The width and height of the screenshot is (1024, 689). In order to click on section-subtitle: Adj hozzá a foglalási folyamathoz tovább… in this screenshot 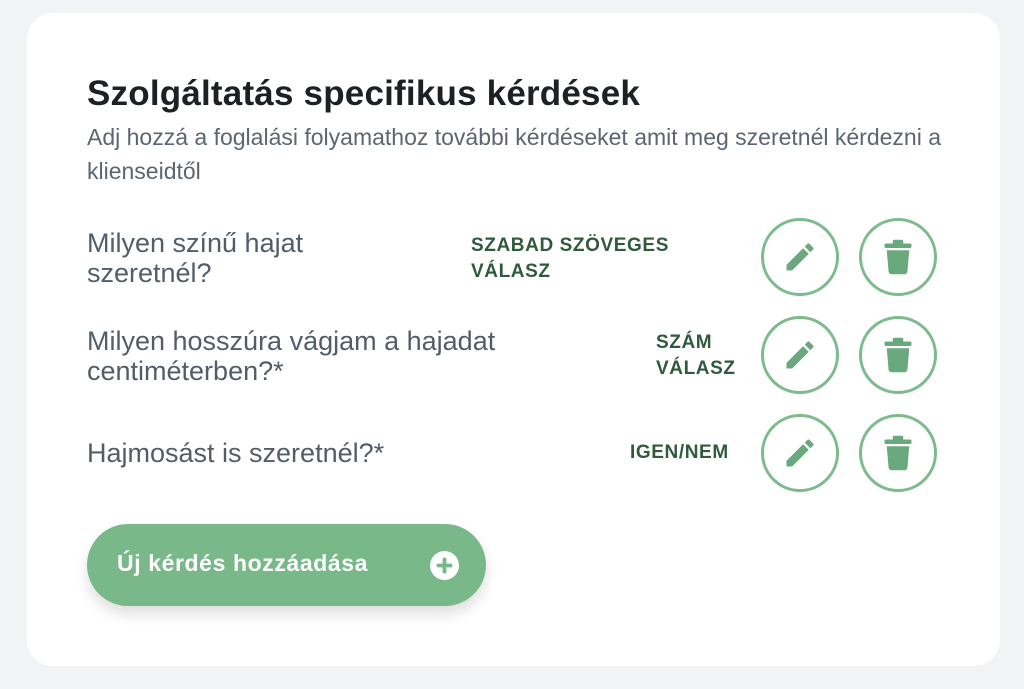, I will do `click(514, 154)`.